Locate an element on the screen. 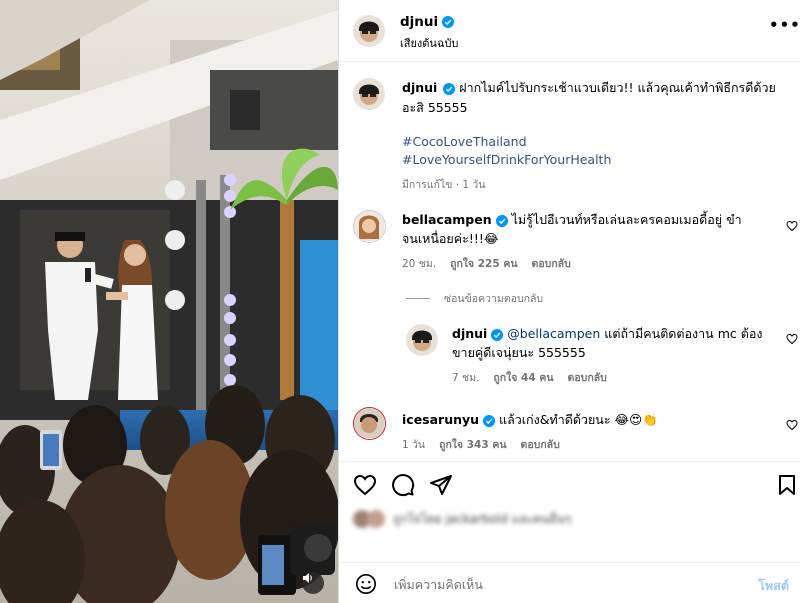 The image size is (800, 603). liked-by-row: ถูกใจโดย jackarbold และคนอื่นๆ is located at coordinates (573, 519).